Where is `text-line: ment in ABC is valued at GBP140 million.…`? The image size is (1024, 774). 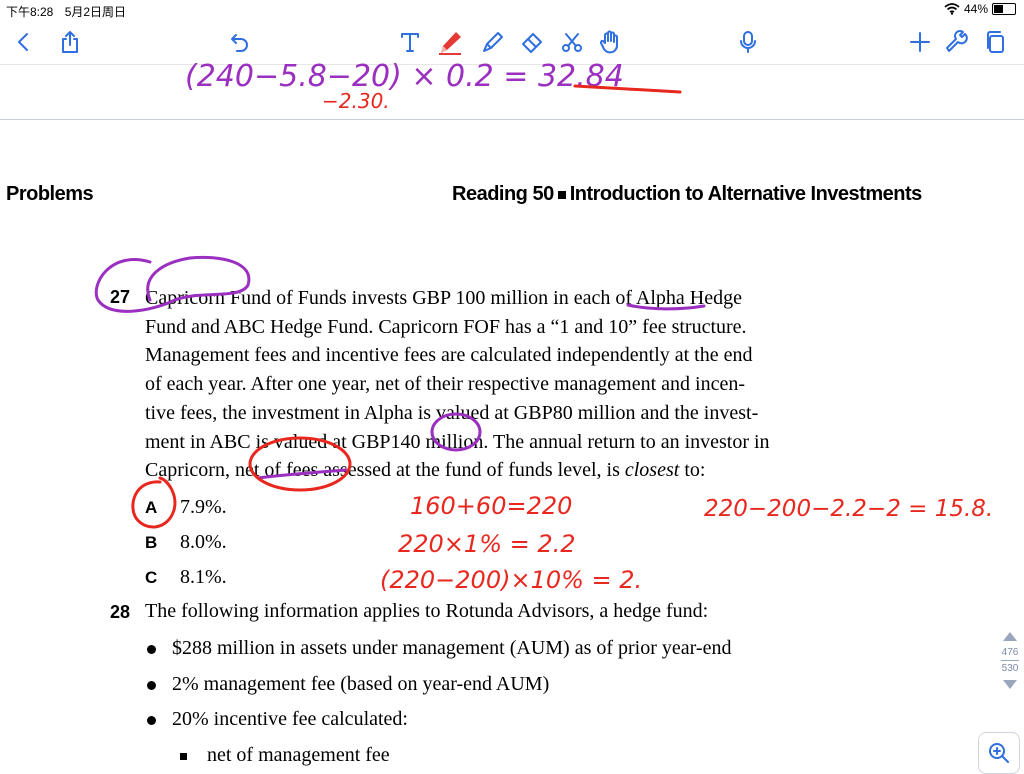
text-line: ment in ABC is valued at GBP140 million.… is located at coordinates (457, 441).